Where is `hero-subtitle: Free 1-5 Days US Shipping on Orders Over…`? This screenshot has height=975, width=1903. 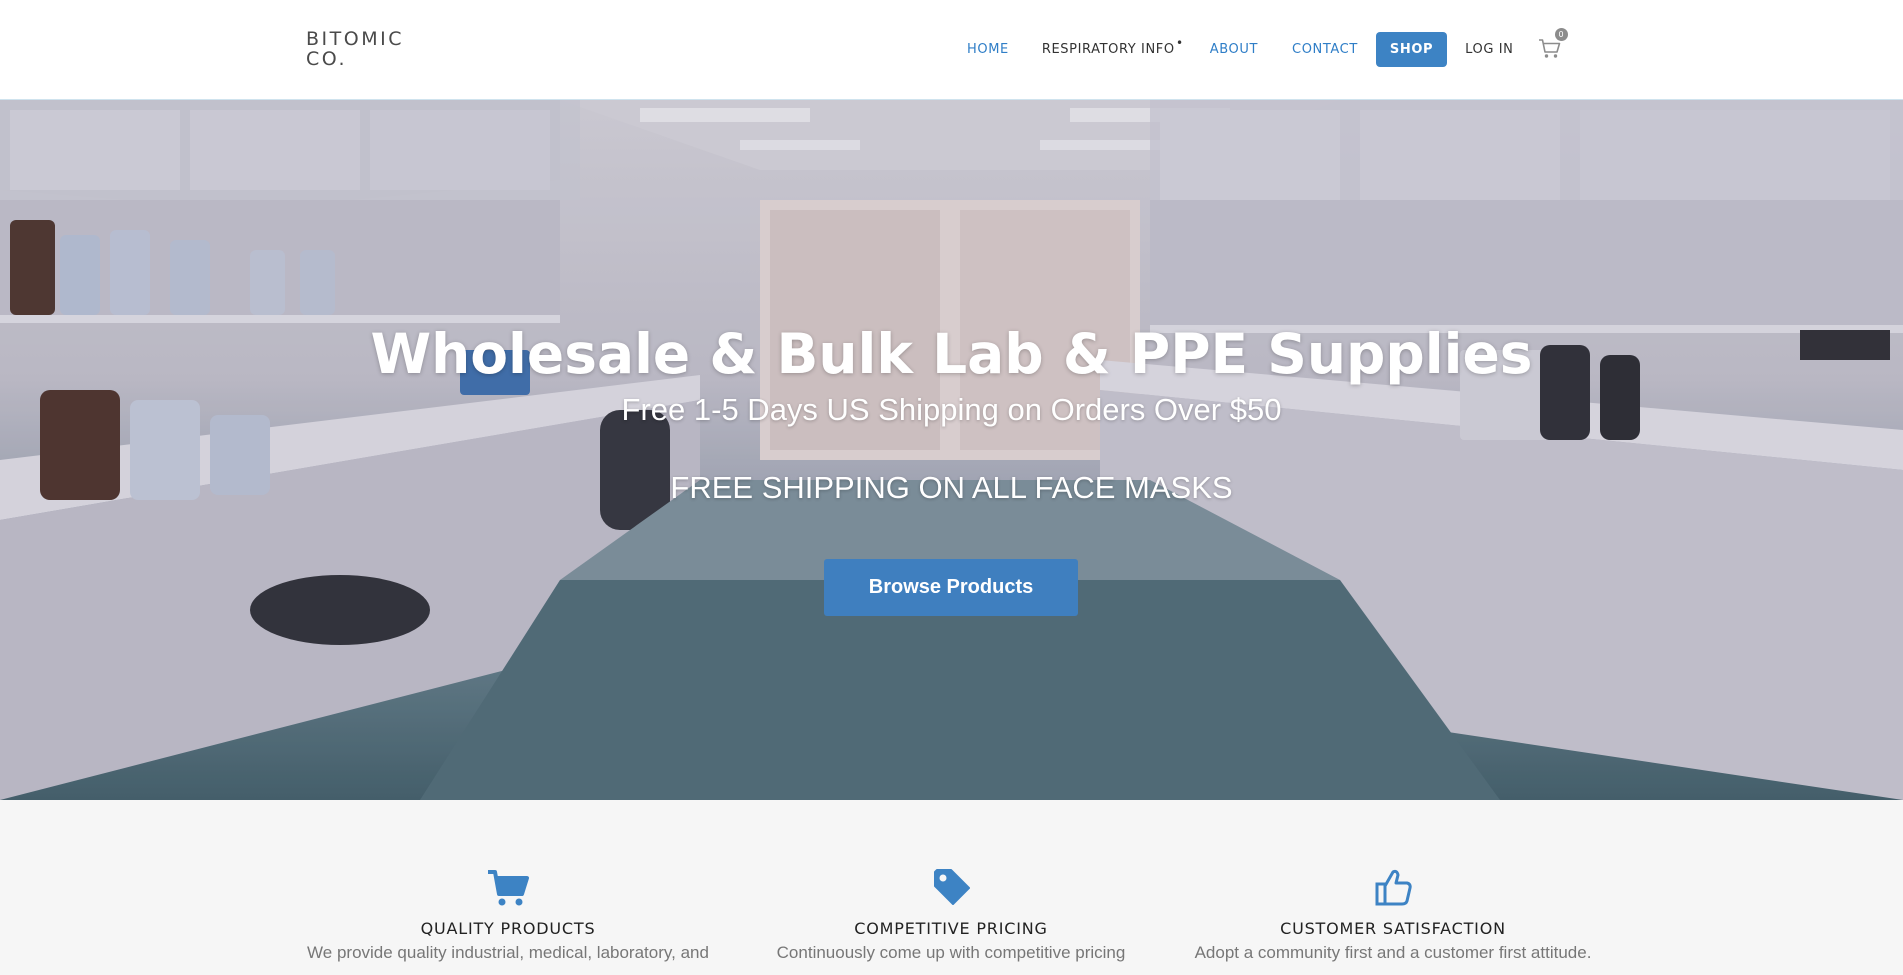 hero-subtitle: Free 1-5 Days US Shipping on Orders Over… is located at coordinates (951, 409).